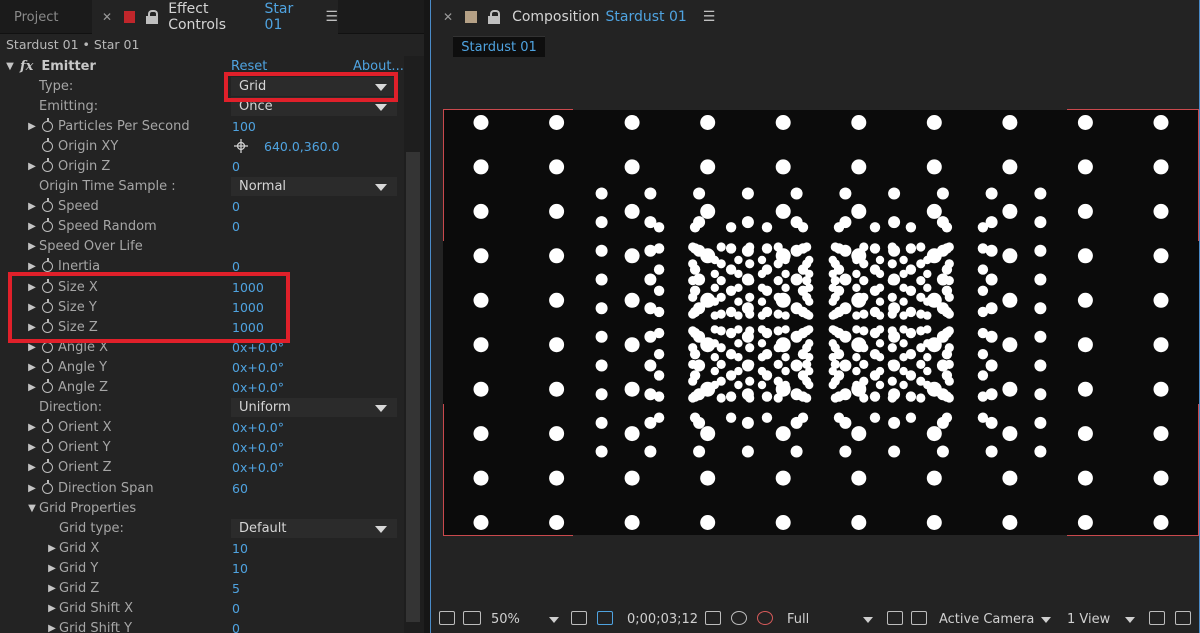 Image resolution: width=1200 pixels, height=633 pixels. I want to click on transparency-grid-icon, so click(605, 618).